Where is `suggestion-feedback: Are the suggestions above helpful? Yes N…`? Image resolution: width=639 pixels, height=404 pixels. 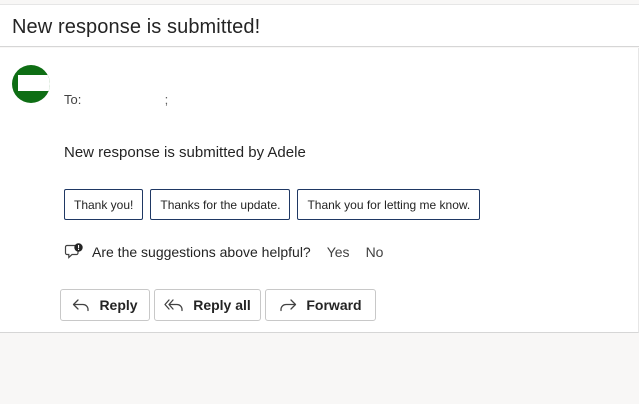 suggestion-feedback: Are the suggestions above helpful? Yes N… is located at coordinates (223, 252).